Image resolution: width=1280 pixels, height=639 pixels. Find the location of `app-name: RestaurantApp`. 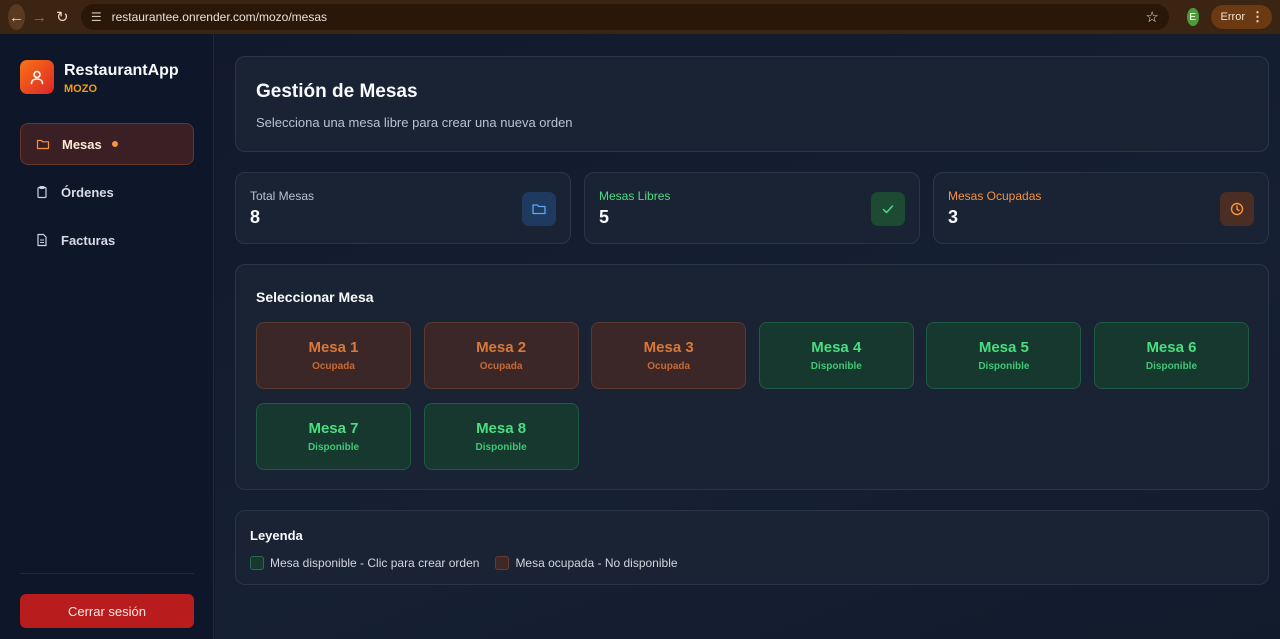

app-name: RestaurantApp is located at coordinates (121, 70).